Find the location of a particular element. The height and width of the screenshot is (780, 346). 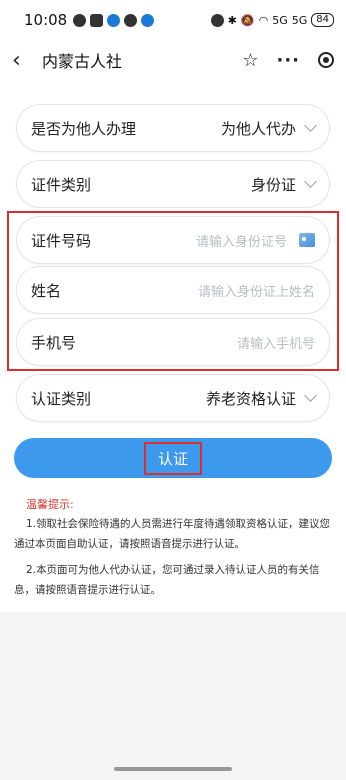

agent-value: 为他人代办 is located at coordinates (258, 128).